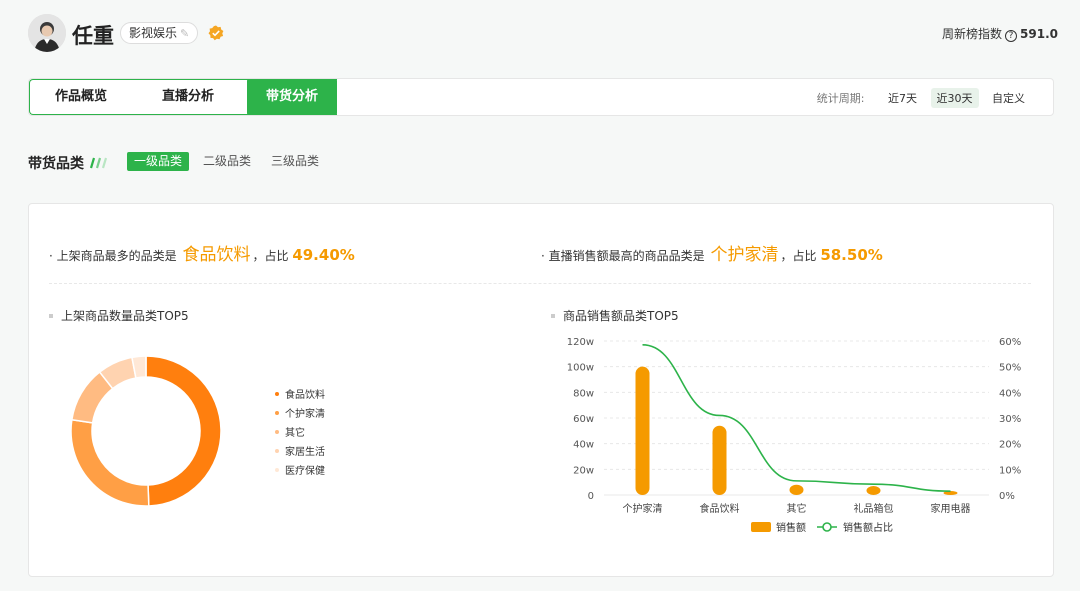 The width and height of the screenshot is (1080, 591). Describe the element at coordinates (827, 527) in the screenshot. I see `legend-line-marker` at that location.